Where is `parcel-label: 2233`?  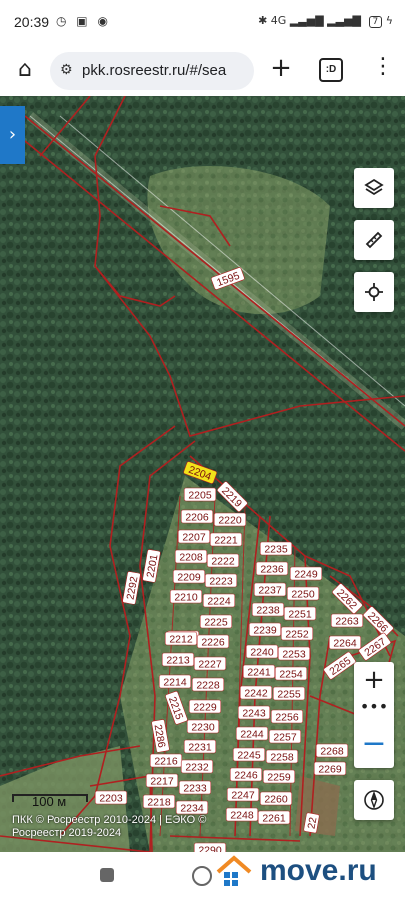 parcel-label: 2233 is located at coordinates (195, 787).